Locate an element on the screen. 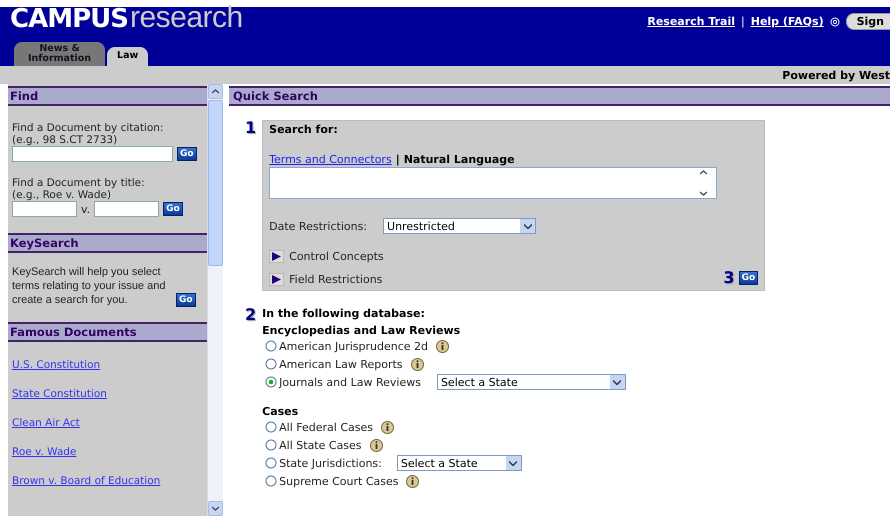 The image size is (890, 516). document-link: State Constitution is located at coordinates (59, 394).